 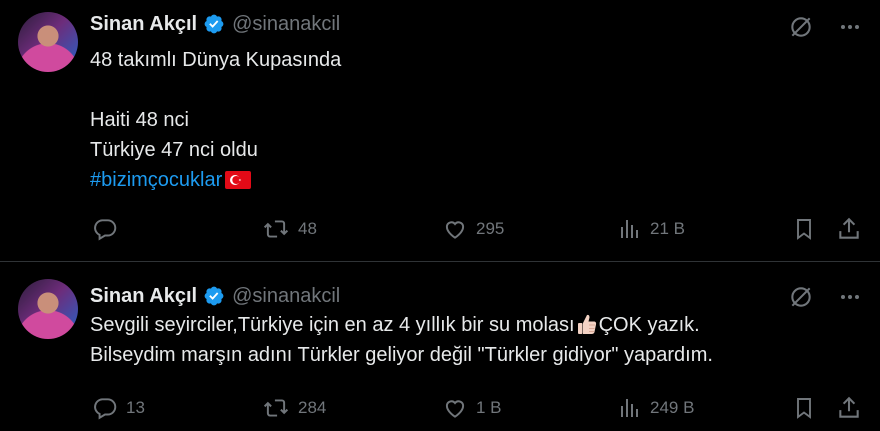 What do you see at coordinates (289, 229) in the screenshot?
I see `retweet-button: 48` at bounding box center [289, 229].